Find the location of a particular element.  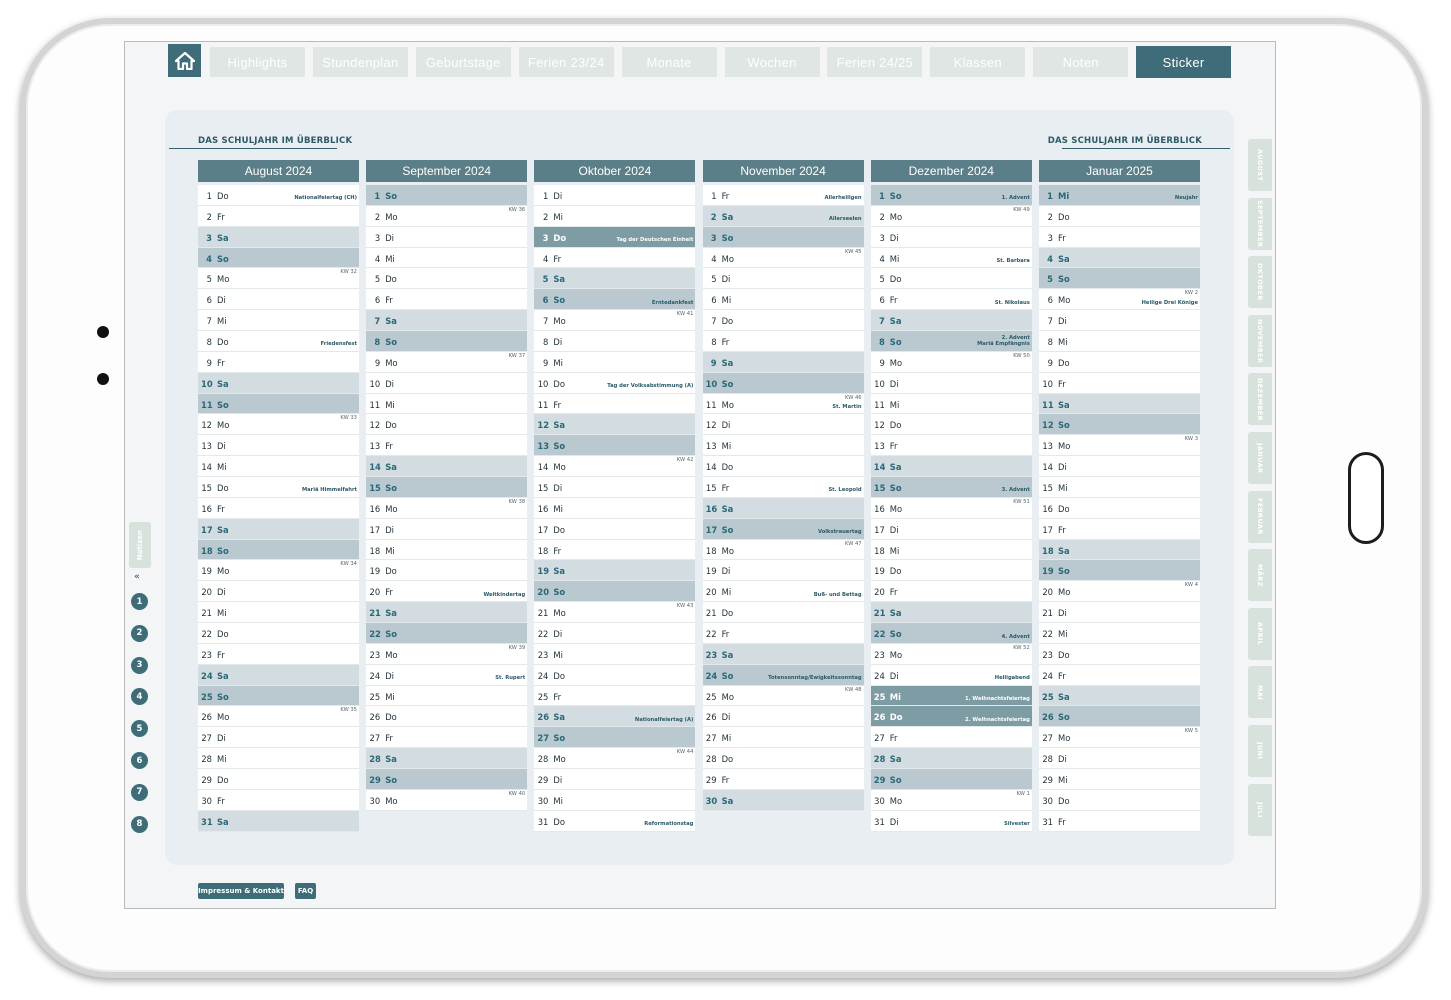

month-index-tab-märz: MÄRZ is located at coordinates (1260, 575).